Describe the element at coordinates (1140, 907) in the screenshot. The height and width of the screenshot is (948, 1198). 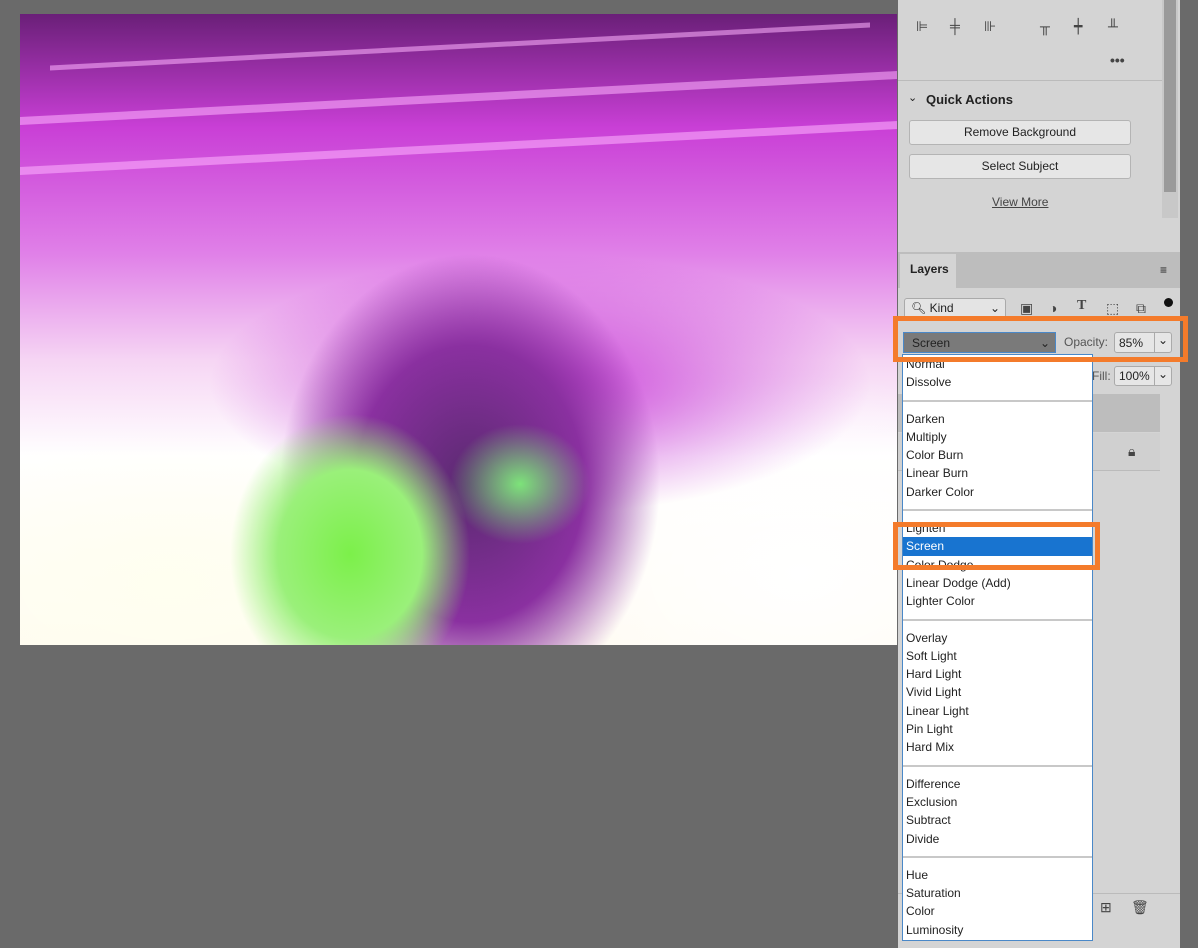
I see `delete-layer-icon: 🗑︎` at that location.